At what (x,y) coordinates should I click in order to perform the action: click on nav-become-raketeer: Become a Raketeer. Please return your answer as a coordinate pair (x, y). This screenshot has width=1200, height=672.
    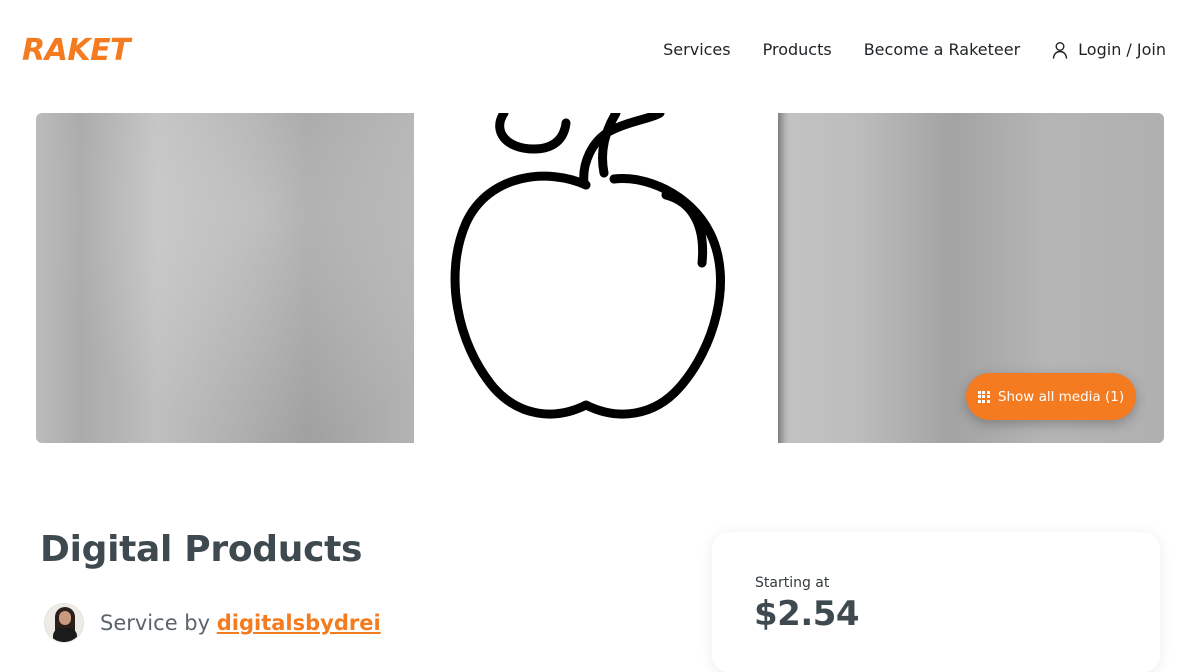
    Looking at the image, I should click on (942, 50).